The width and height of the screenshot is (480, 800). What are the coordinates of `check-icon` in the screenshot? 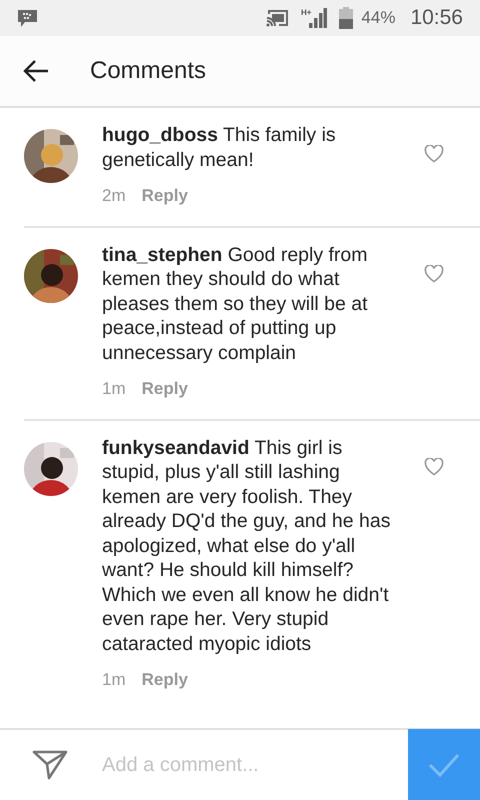 It's located at (444, 765).